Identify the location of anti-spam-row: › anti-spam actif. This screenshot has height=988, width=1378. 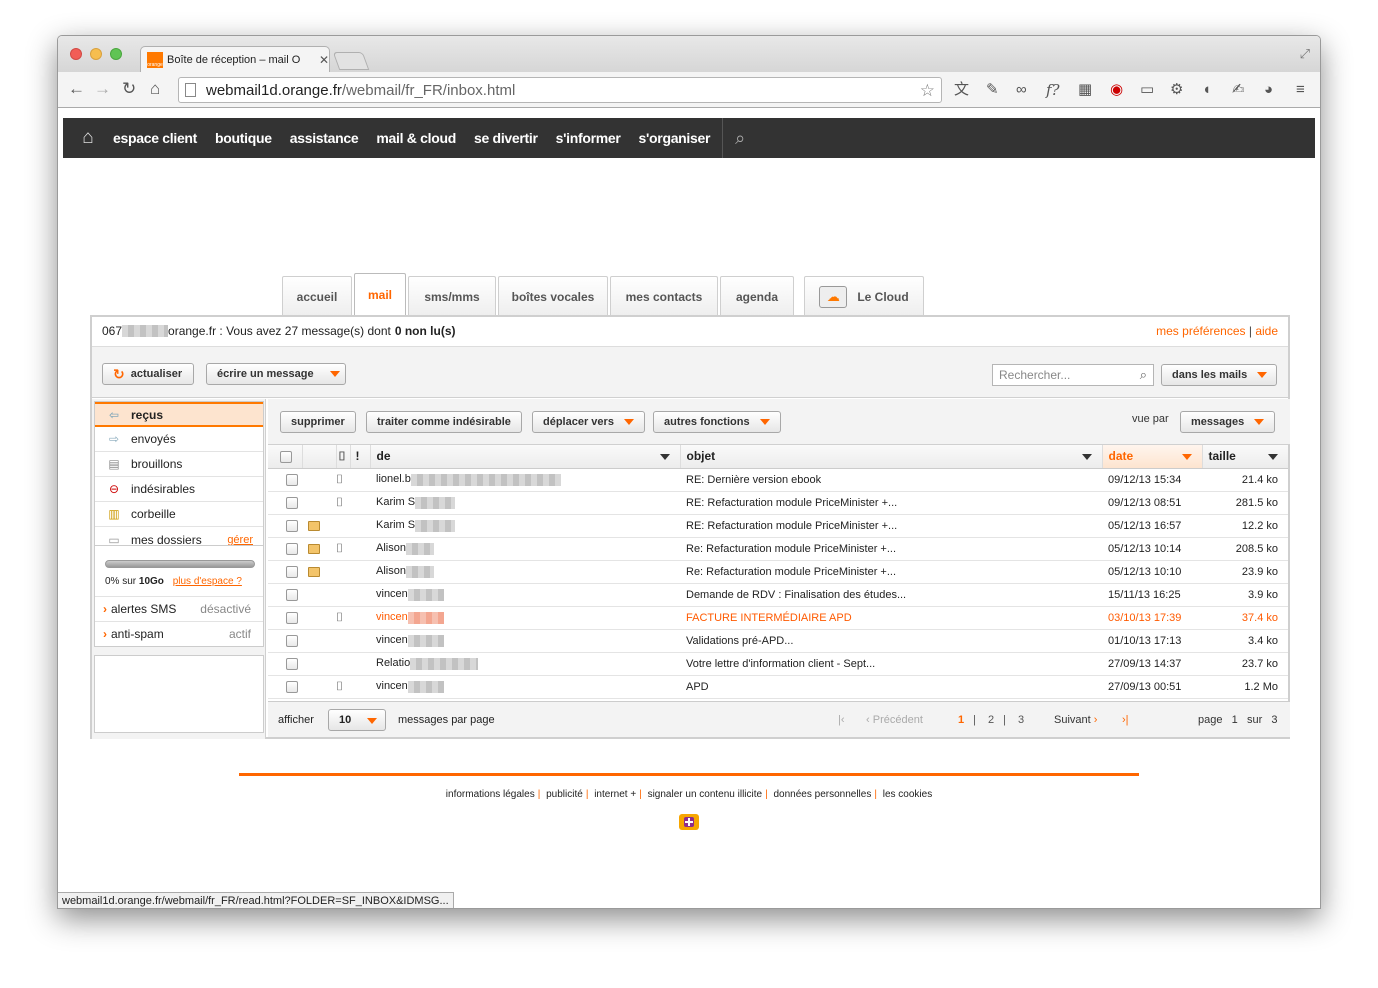
(179, 633).